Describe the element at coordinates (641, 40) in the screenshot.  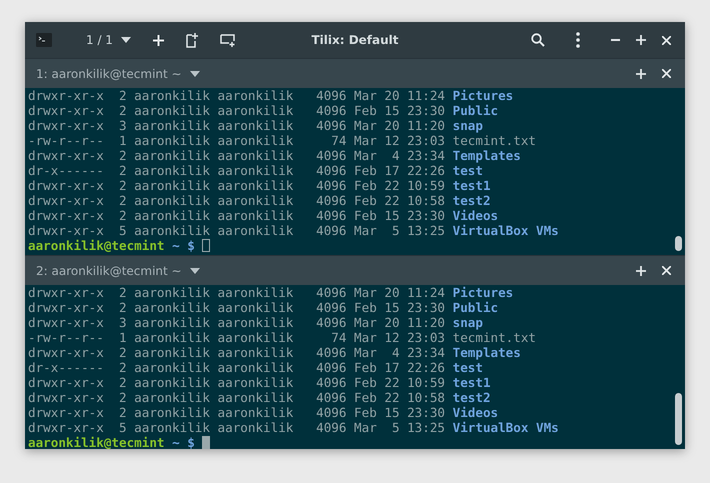
I see `maximize-icon` at that location.